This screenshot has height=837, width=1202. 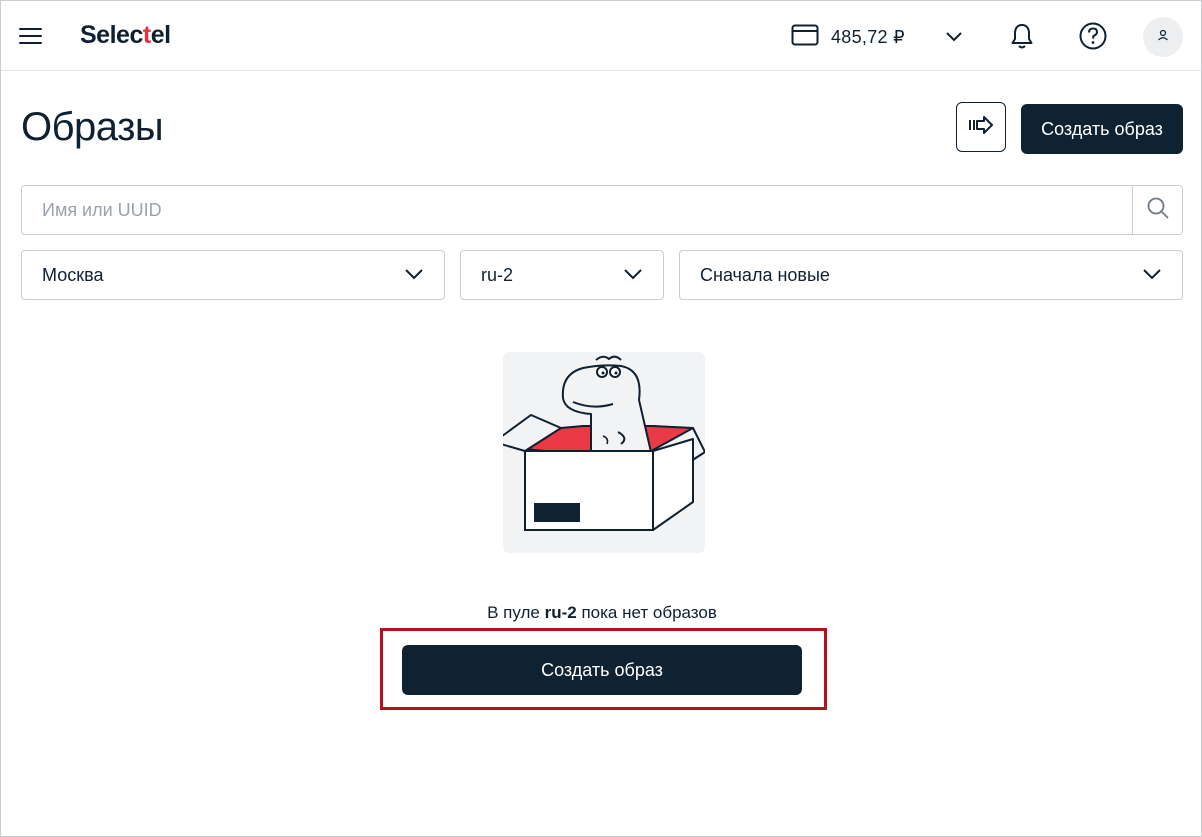 I want to click on search-icon, so click(x=1158, y=210).